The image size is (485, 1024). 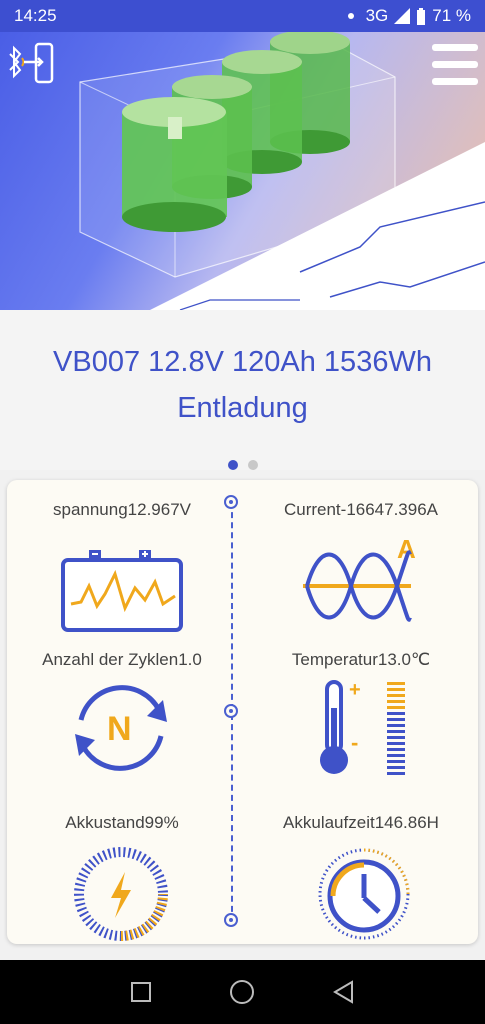 I want to click on triangle-icon, so click(x=343, y=992).